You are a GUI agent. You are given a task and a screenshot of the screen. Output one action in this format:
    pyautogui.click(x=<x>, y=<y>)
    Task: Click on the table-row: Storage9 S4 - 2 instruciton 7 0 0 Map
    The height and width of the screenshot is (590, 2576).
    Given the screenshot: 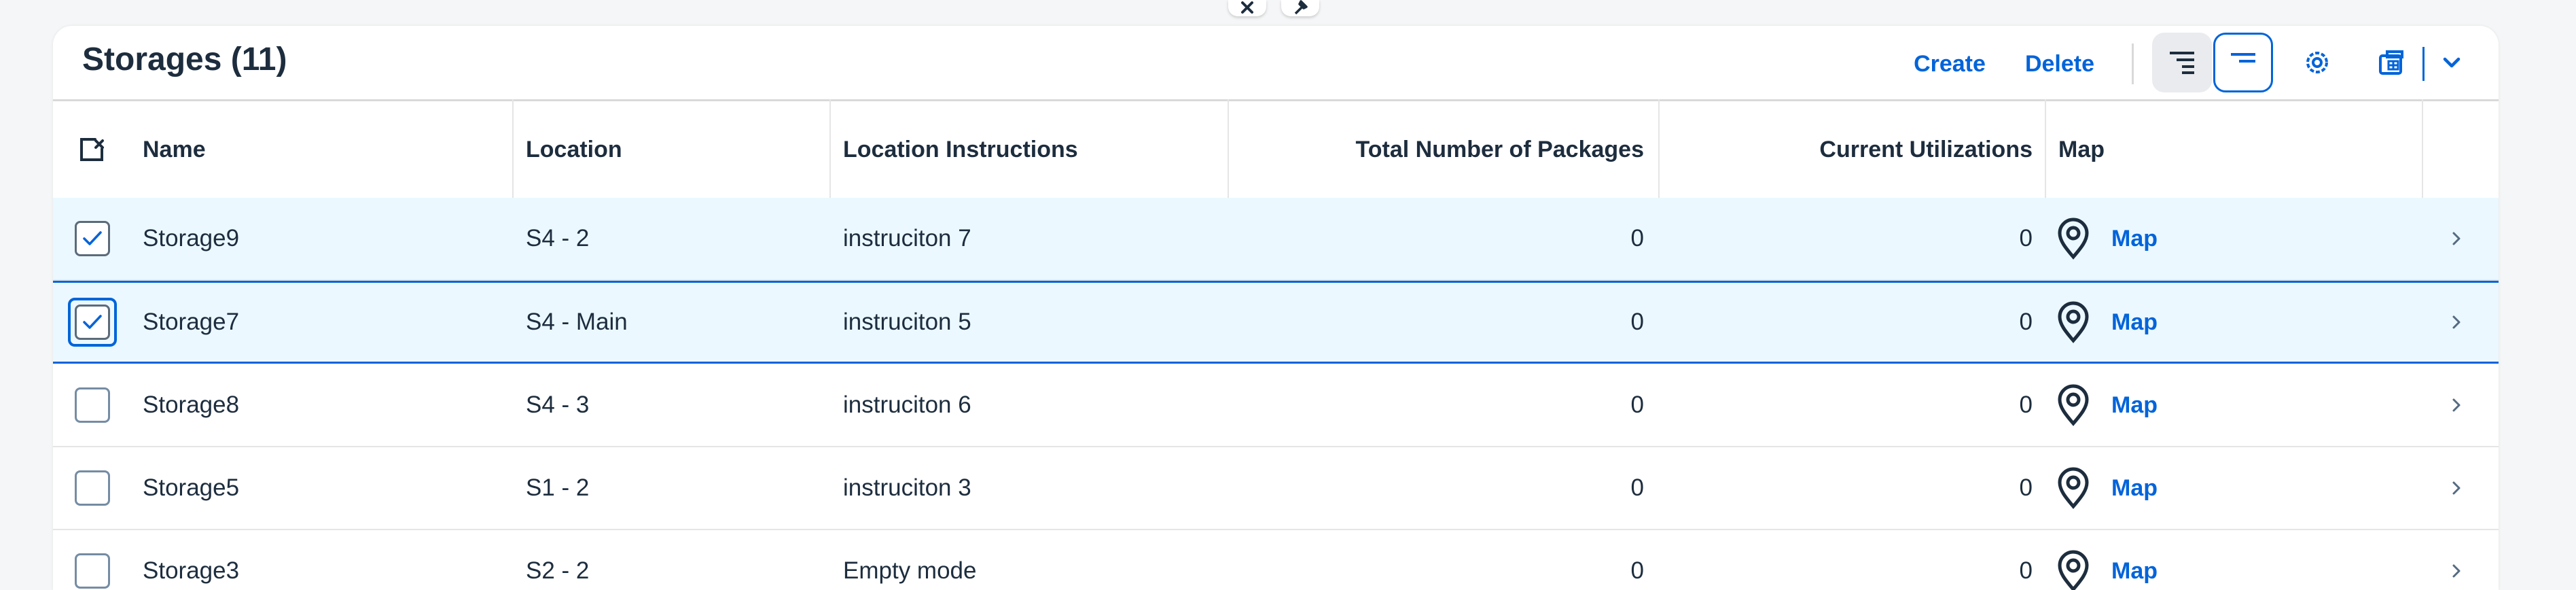 What is the action you would take?
    pyautogui.click(x=1276, y=239)
    